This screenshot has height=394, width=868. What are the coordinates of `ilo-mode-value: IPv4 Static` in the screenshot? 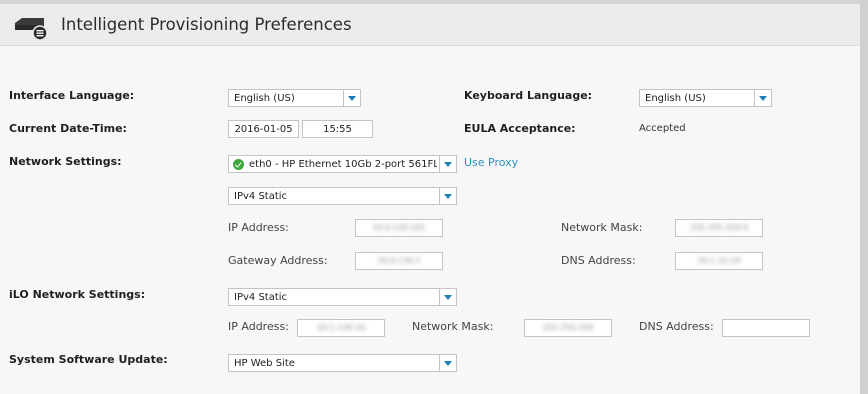 It's located at (261, 297).